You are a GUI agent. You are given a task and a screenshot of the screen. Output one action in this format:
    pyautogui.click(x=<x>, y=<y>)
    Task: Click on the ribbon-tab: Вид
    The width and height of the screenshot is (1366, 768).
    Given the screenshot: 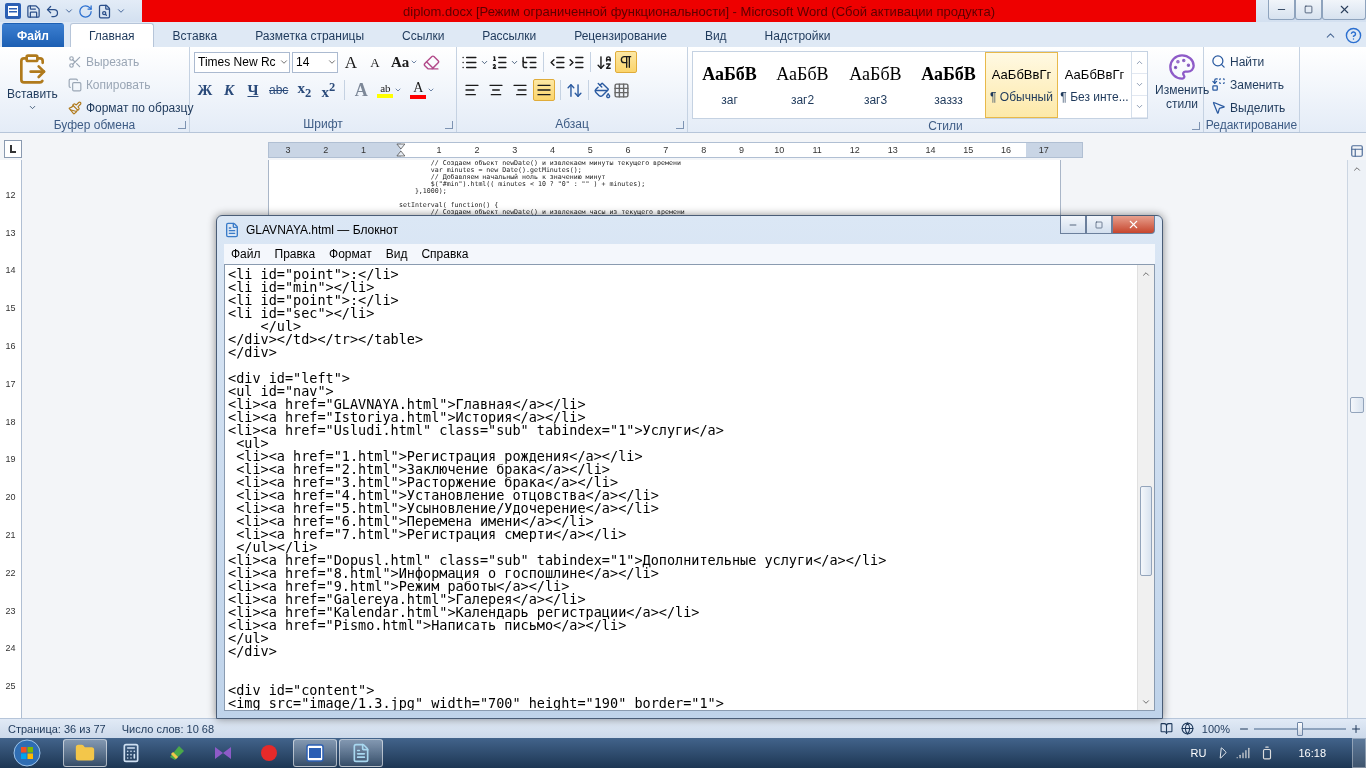 What is the action you would take?
    pyautogui.click(x=715, y=35)
    